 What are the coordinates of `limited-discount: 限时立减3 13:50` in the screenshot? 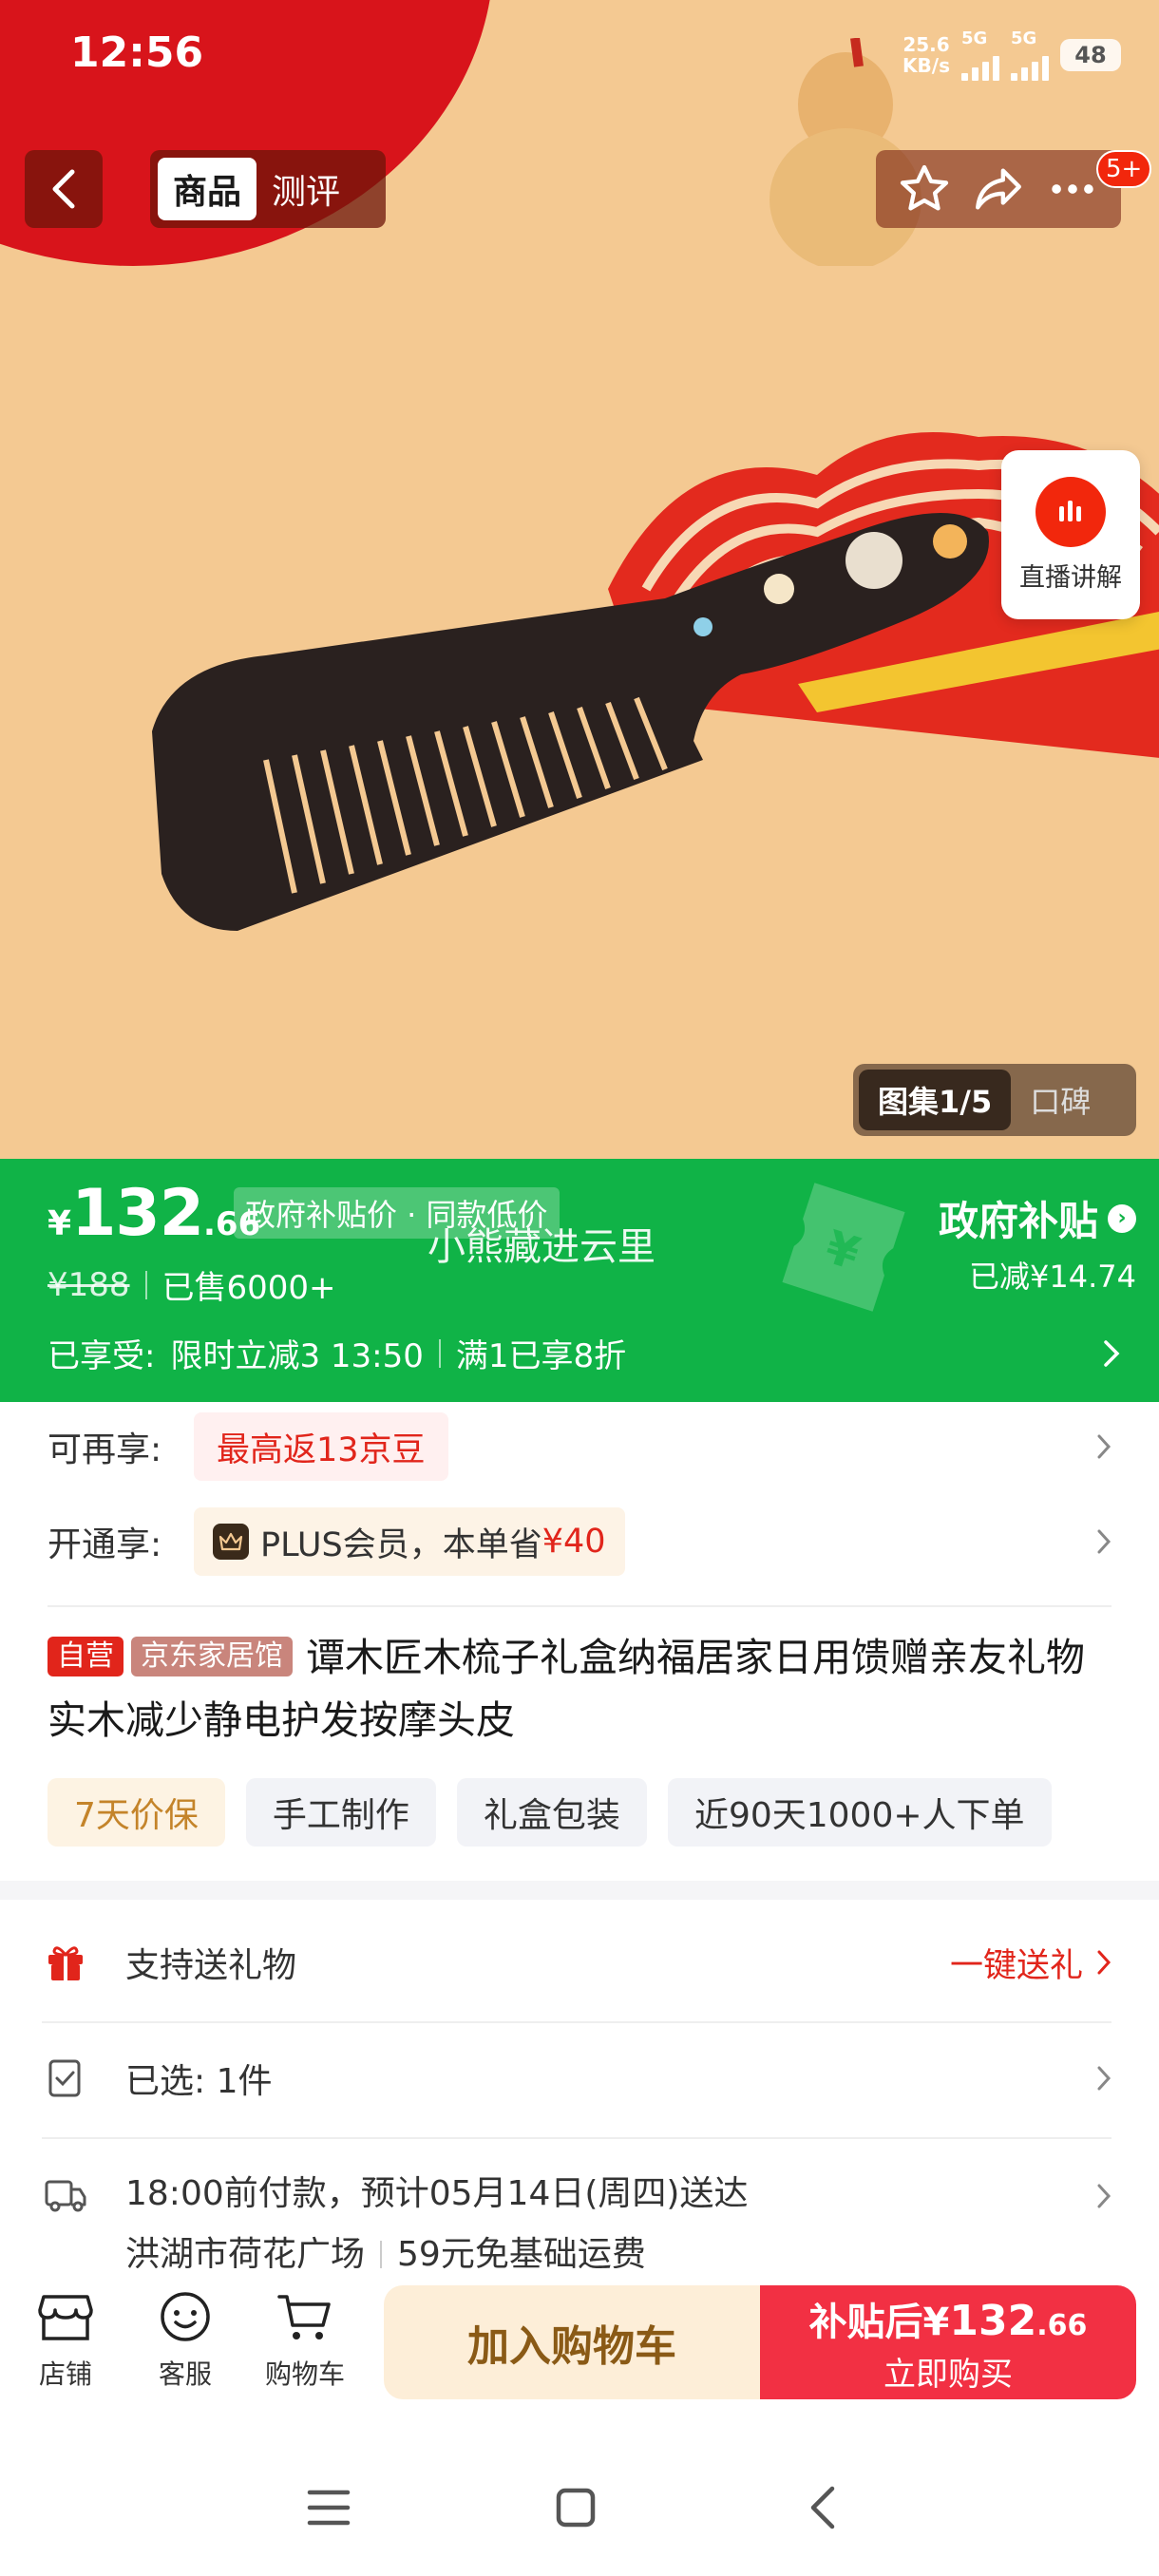 It's located at (297, 1356).